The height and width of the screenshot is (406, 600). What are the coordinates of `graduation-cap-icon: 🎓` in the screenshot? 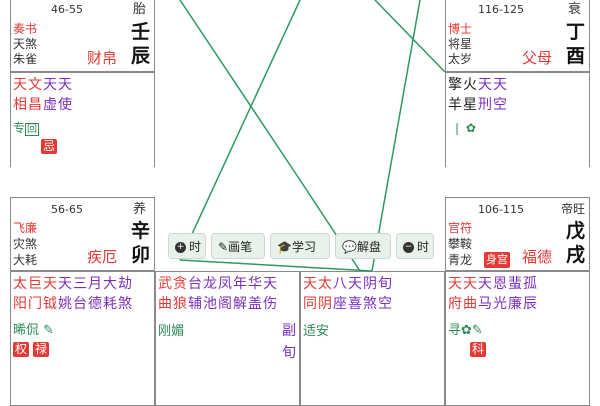 It's located at (284, 247).